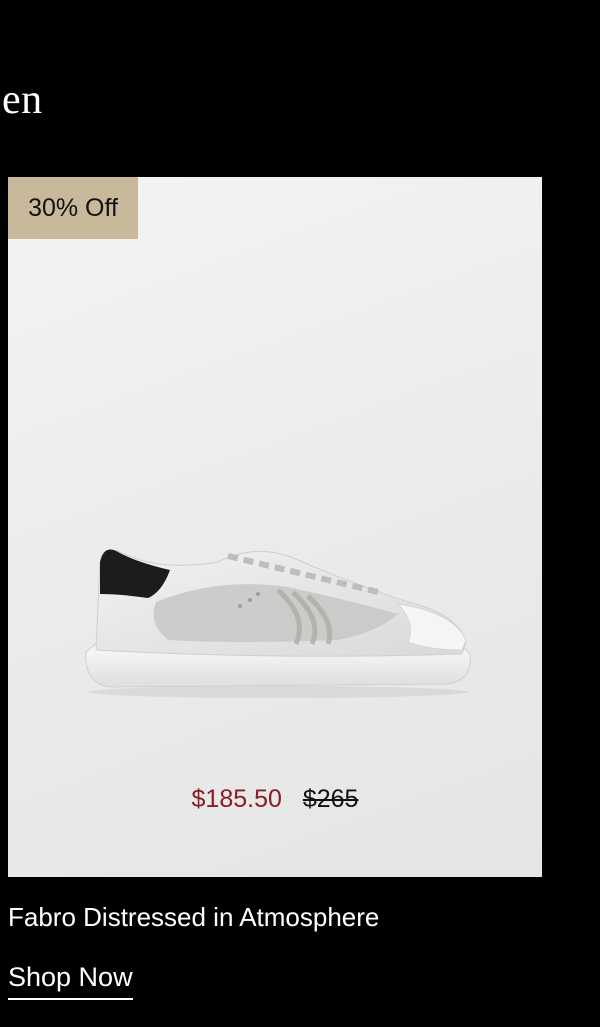  I want to click on product-name-link: Fabro Distressed in Atmosphere, so click(193, 917).